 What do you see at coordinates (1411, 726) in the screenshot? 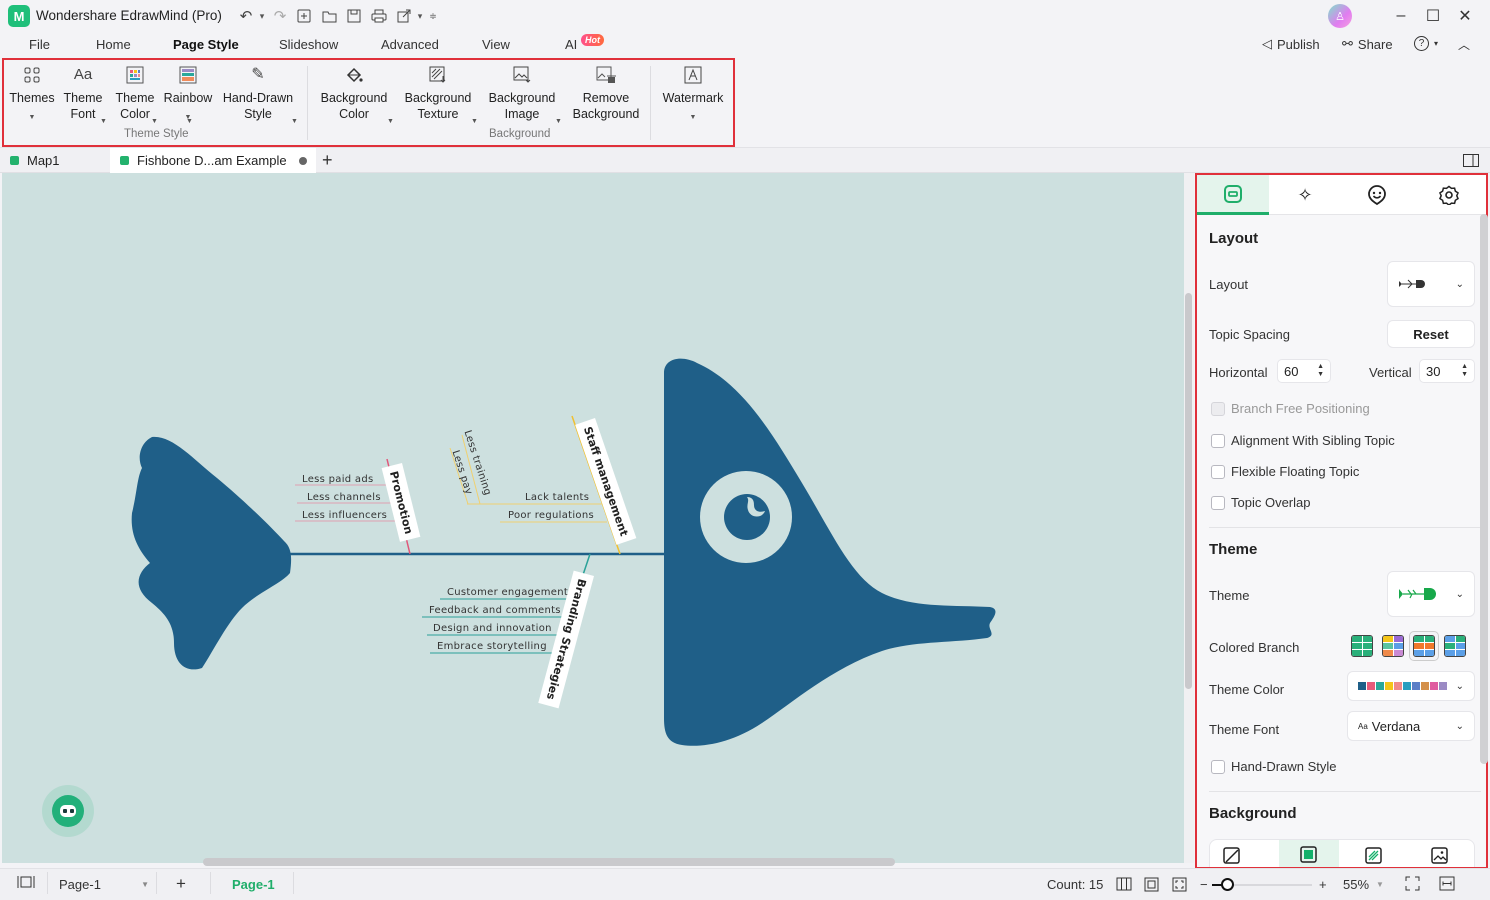
I see `theme-font-select: Aa Verdana ⌄` at bounding box center [1411, 726].